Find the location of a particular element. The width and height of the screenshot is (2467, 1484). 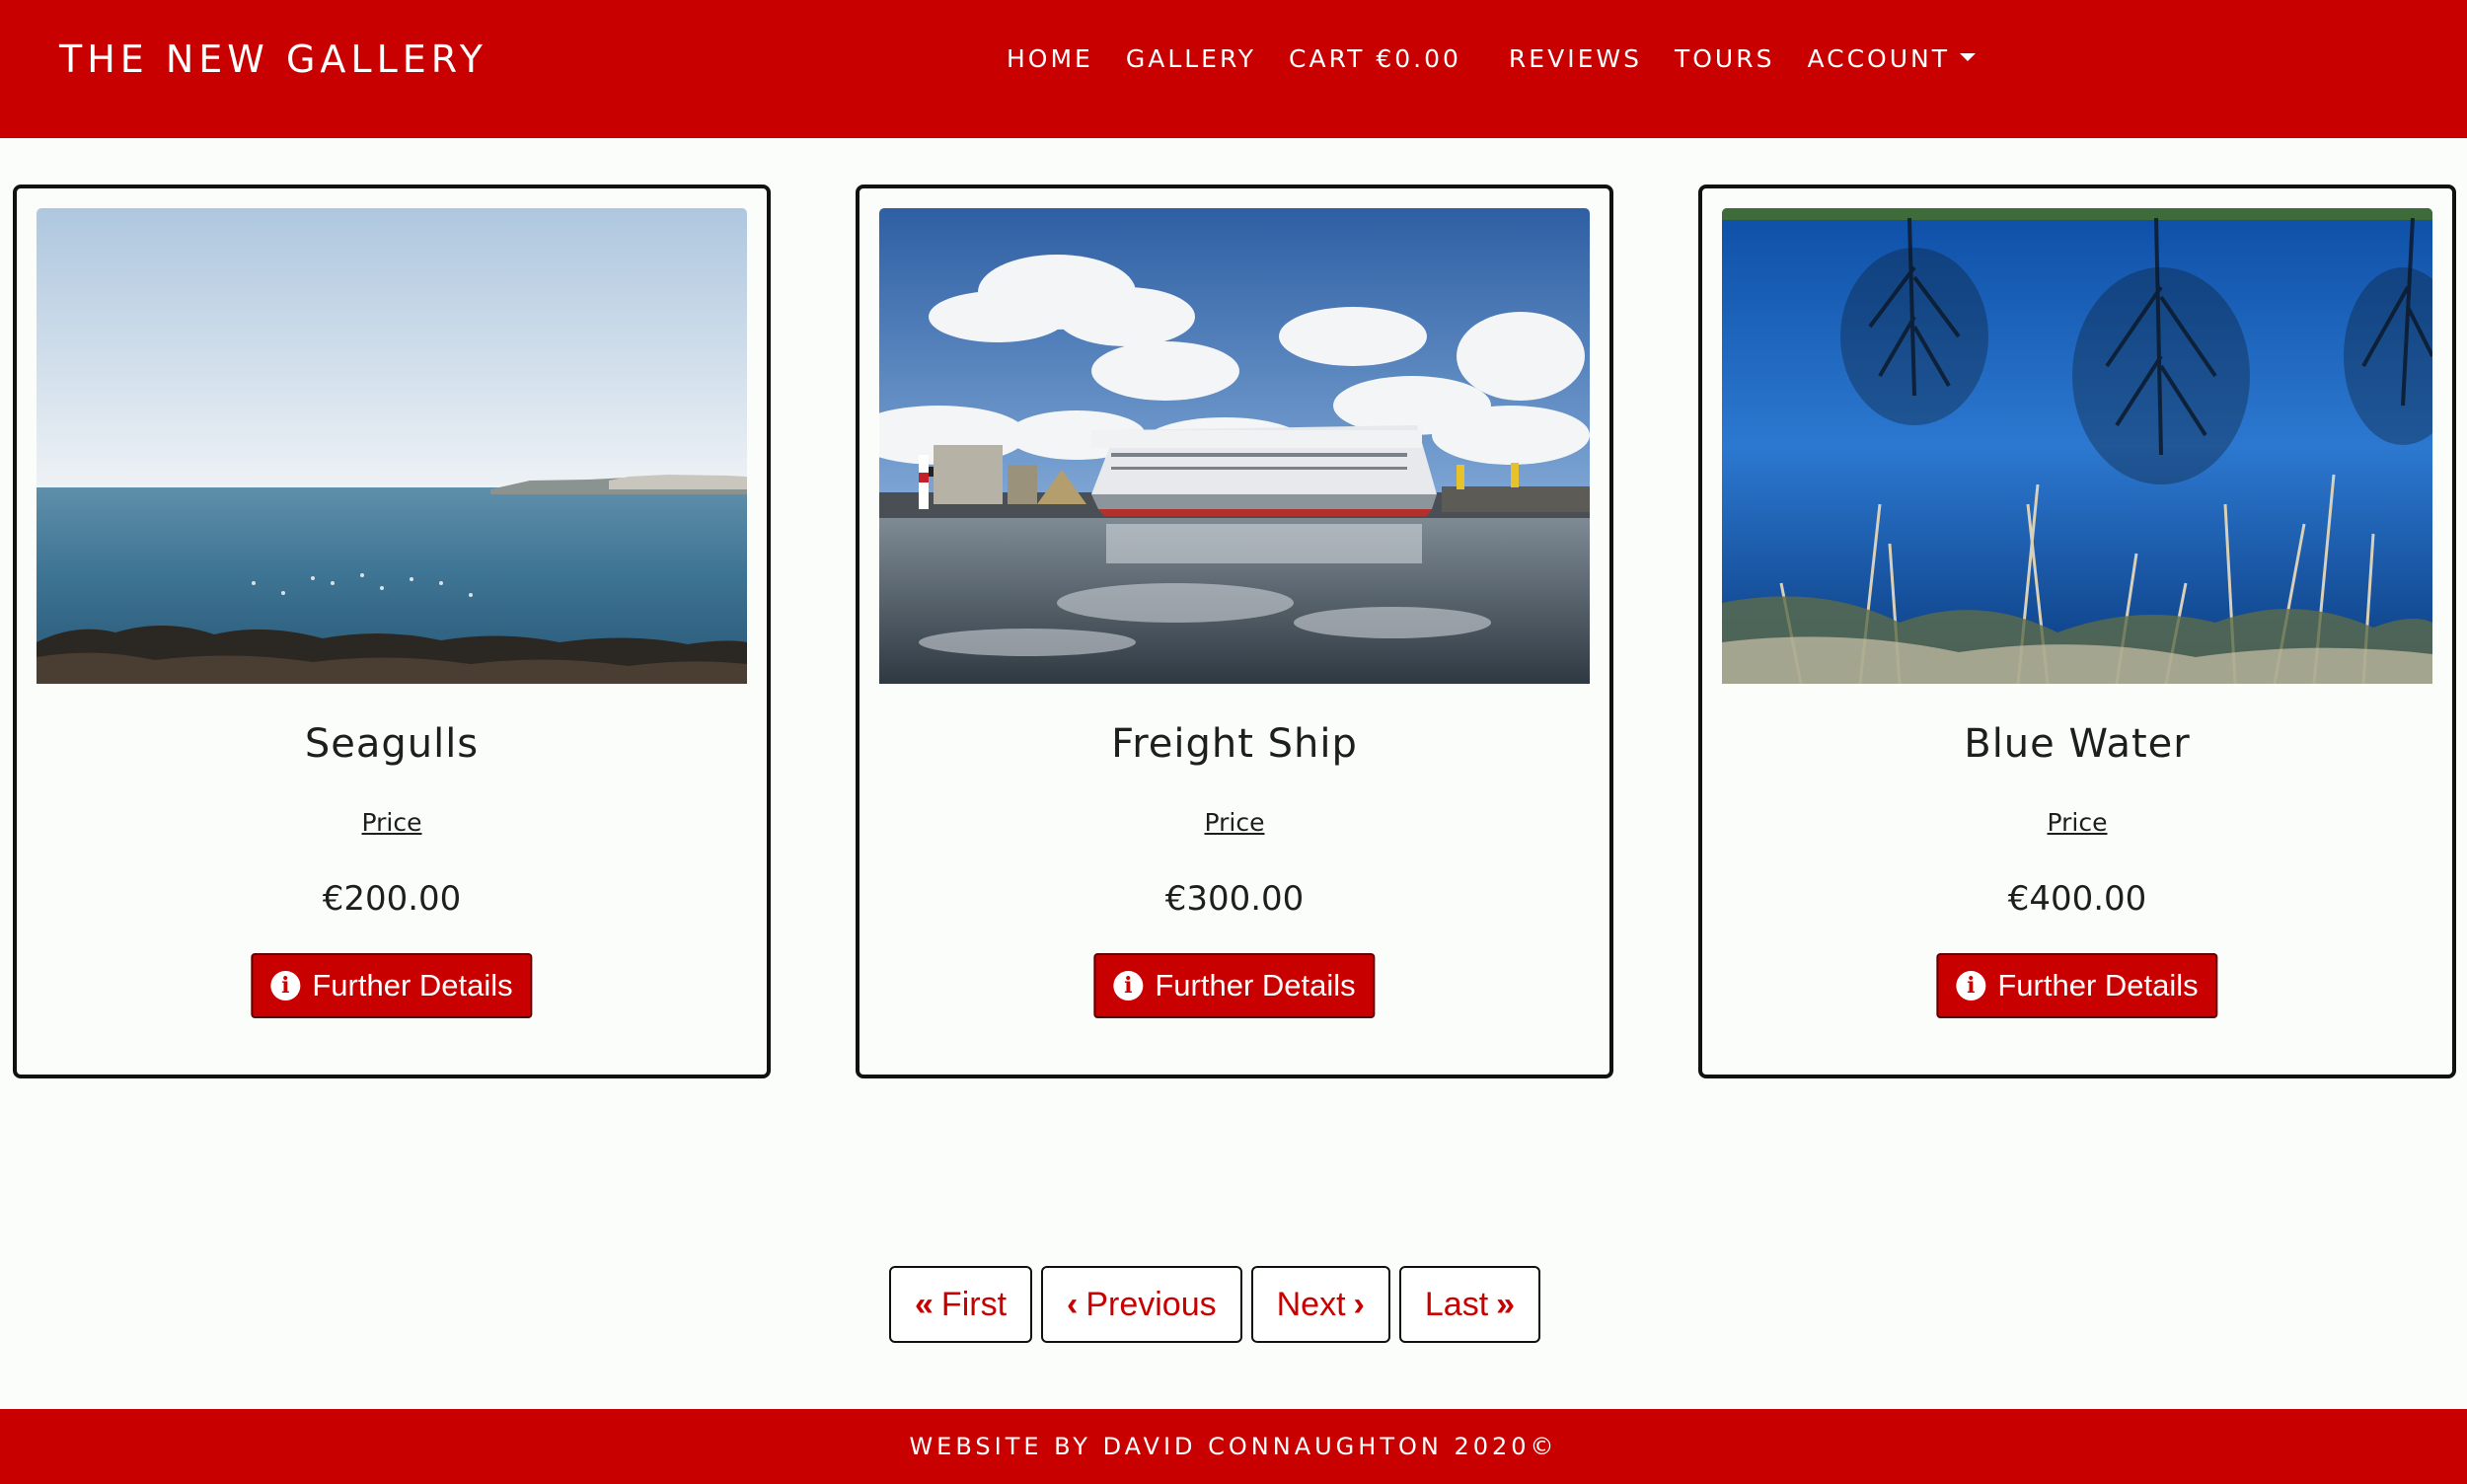

nav-account-dropdown: ACCOUNT is located at coordinates (1891, 59).